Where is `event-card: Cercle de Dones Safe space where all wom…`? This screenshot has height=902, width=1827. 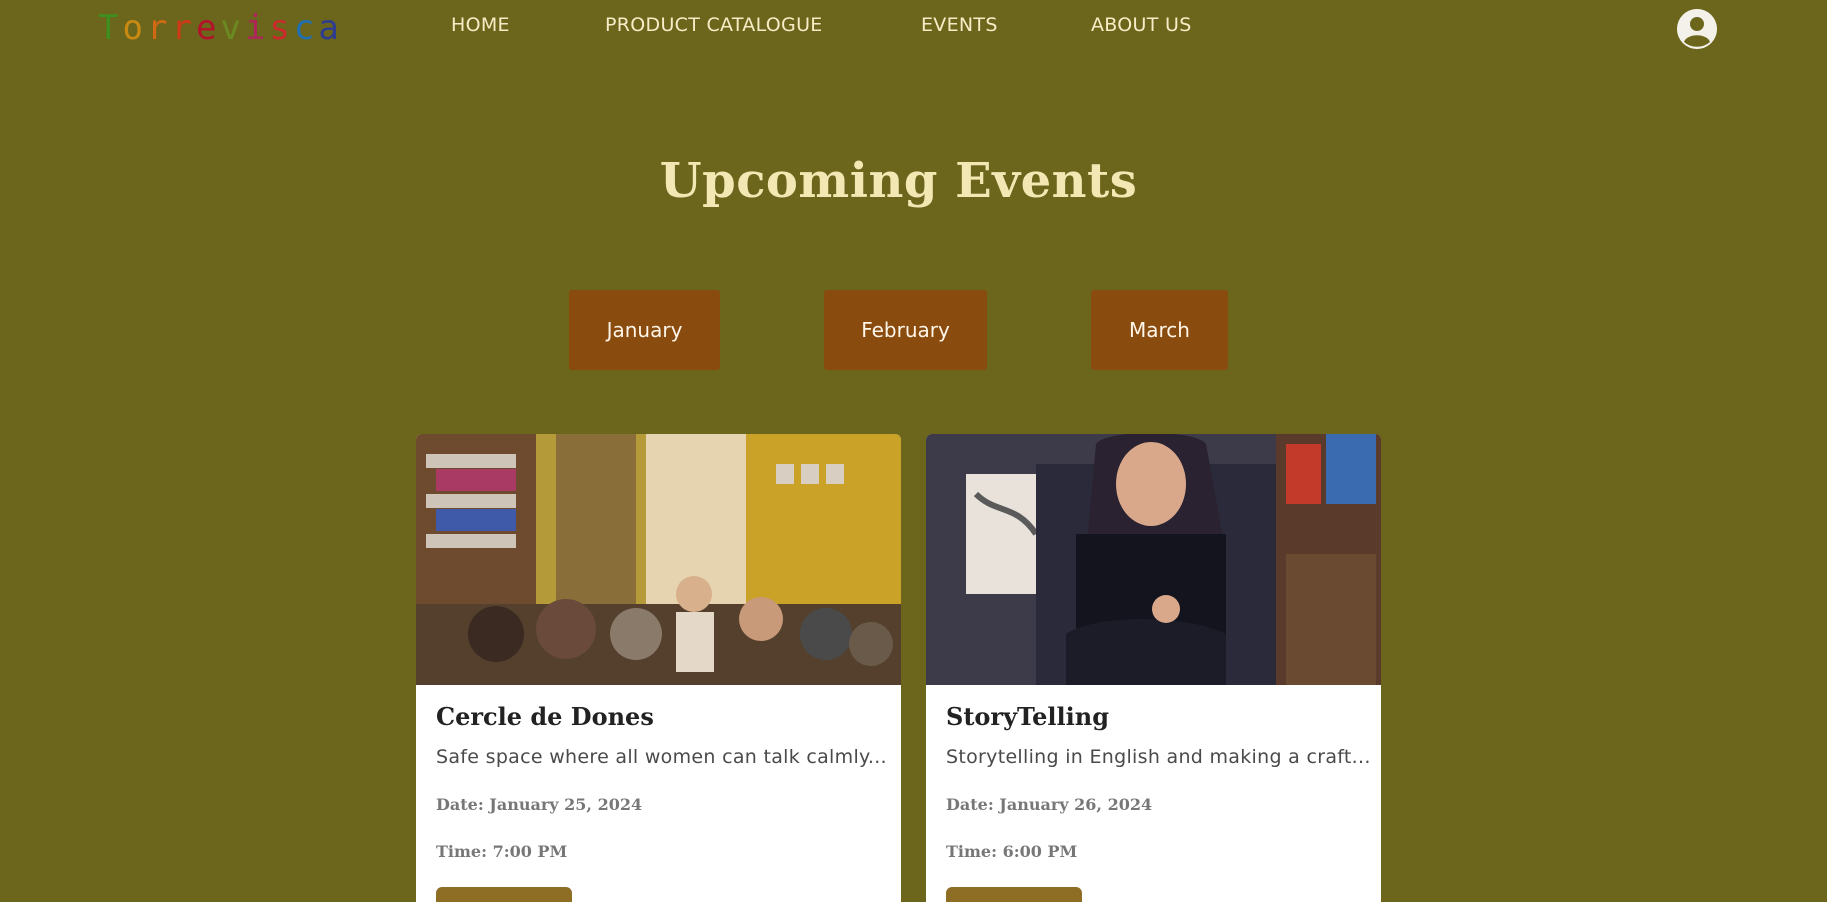
event-card: Cercle de Dones Safe space where all wom… is located at coordinates (658, 668).